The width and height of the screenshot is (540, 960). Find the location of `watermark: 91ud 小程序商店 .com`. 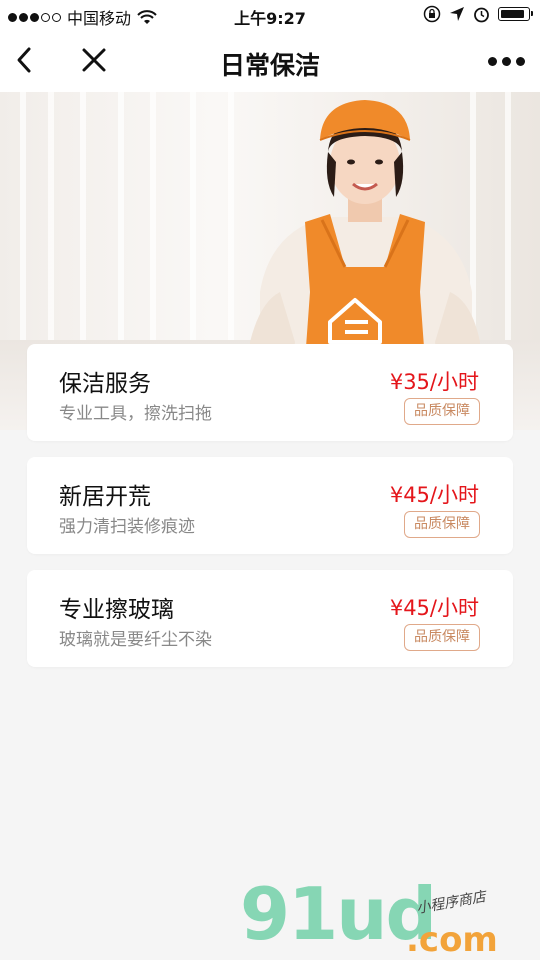

watermark: 91ud 小程序商店 .com is located at coordinates (390, 919).